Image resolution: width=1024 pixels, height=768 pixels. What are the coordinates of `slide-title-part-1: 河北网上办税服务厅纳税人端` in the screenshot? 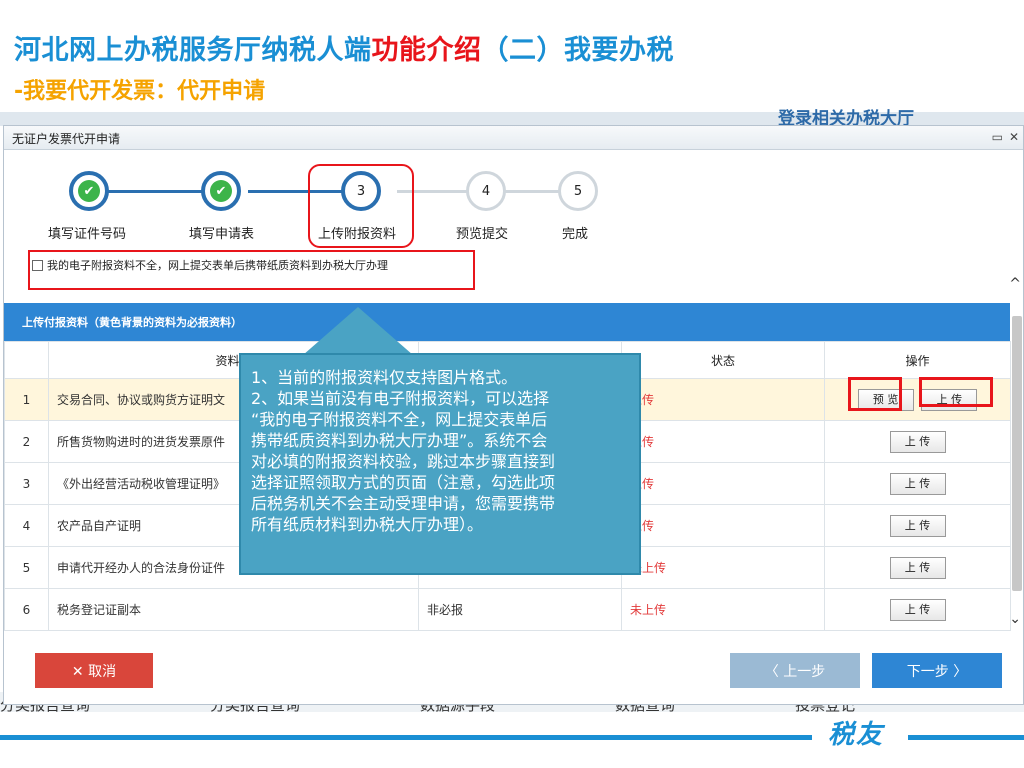 It's located at (193, 50).